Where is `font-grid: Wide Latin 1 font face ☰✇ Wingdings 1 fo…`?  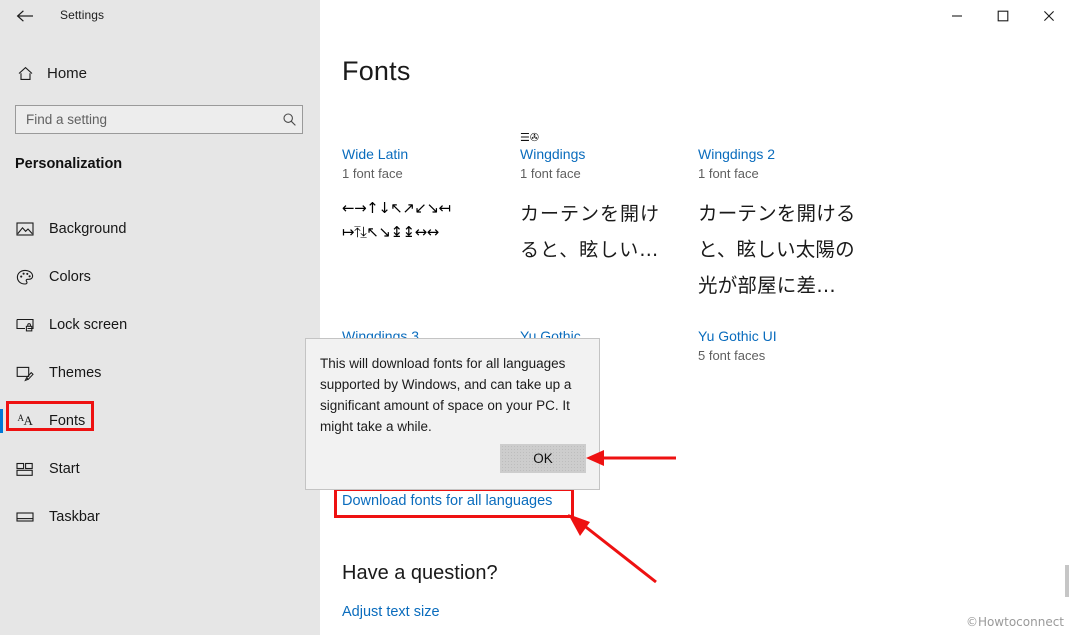
font-grid: Wide Latin 1 font face ☰✇ Wingdings 1 fo… is located at coordinates (692, 133).